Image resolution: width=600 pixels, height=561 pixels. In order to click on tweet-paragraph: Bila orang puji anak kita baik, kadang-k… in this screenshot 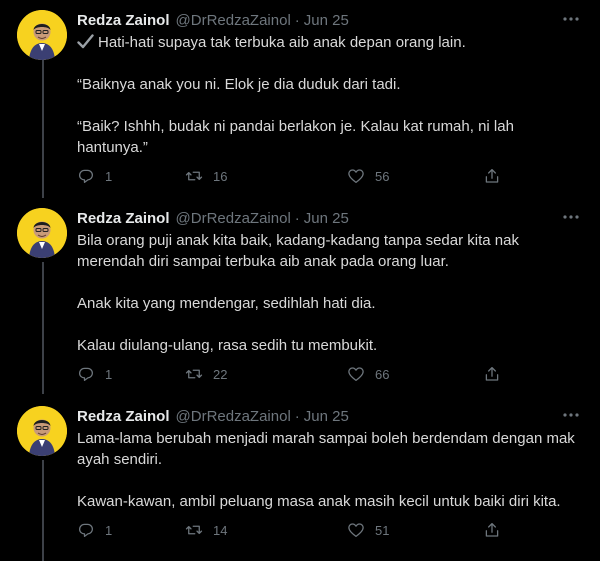, I will do `click(298, 251)`.